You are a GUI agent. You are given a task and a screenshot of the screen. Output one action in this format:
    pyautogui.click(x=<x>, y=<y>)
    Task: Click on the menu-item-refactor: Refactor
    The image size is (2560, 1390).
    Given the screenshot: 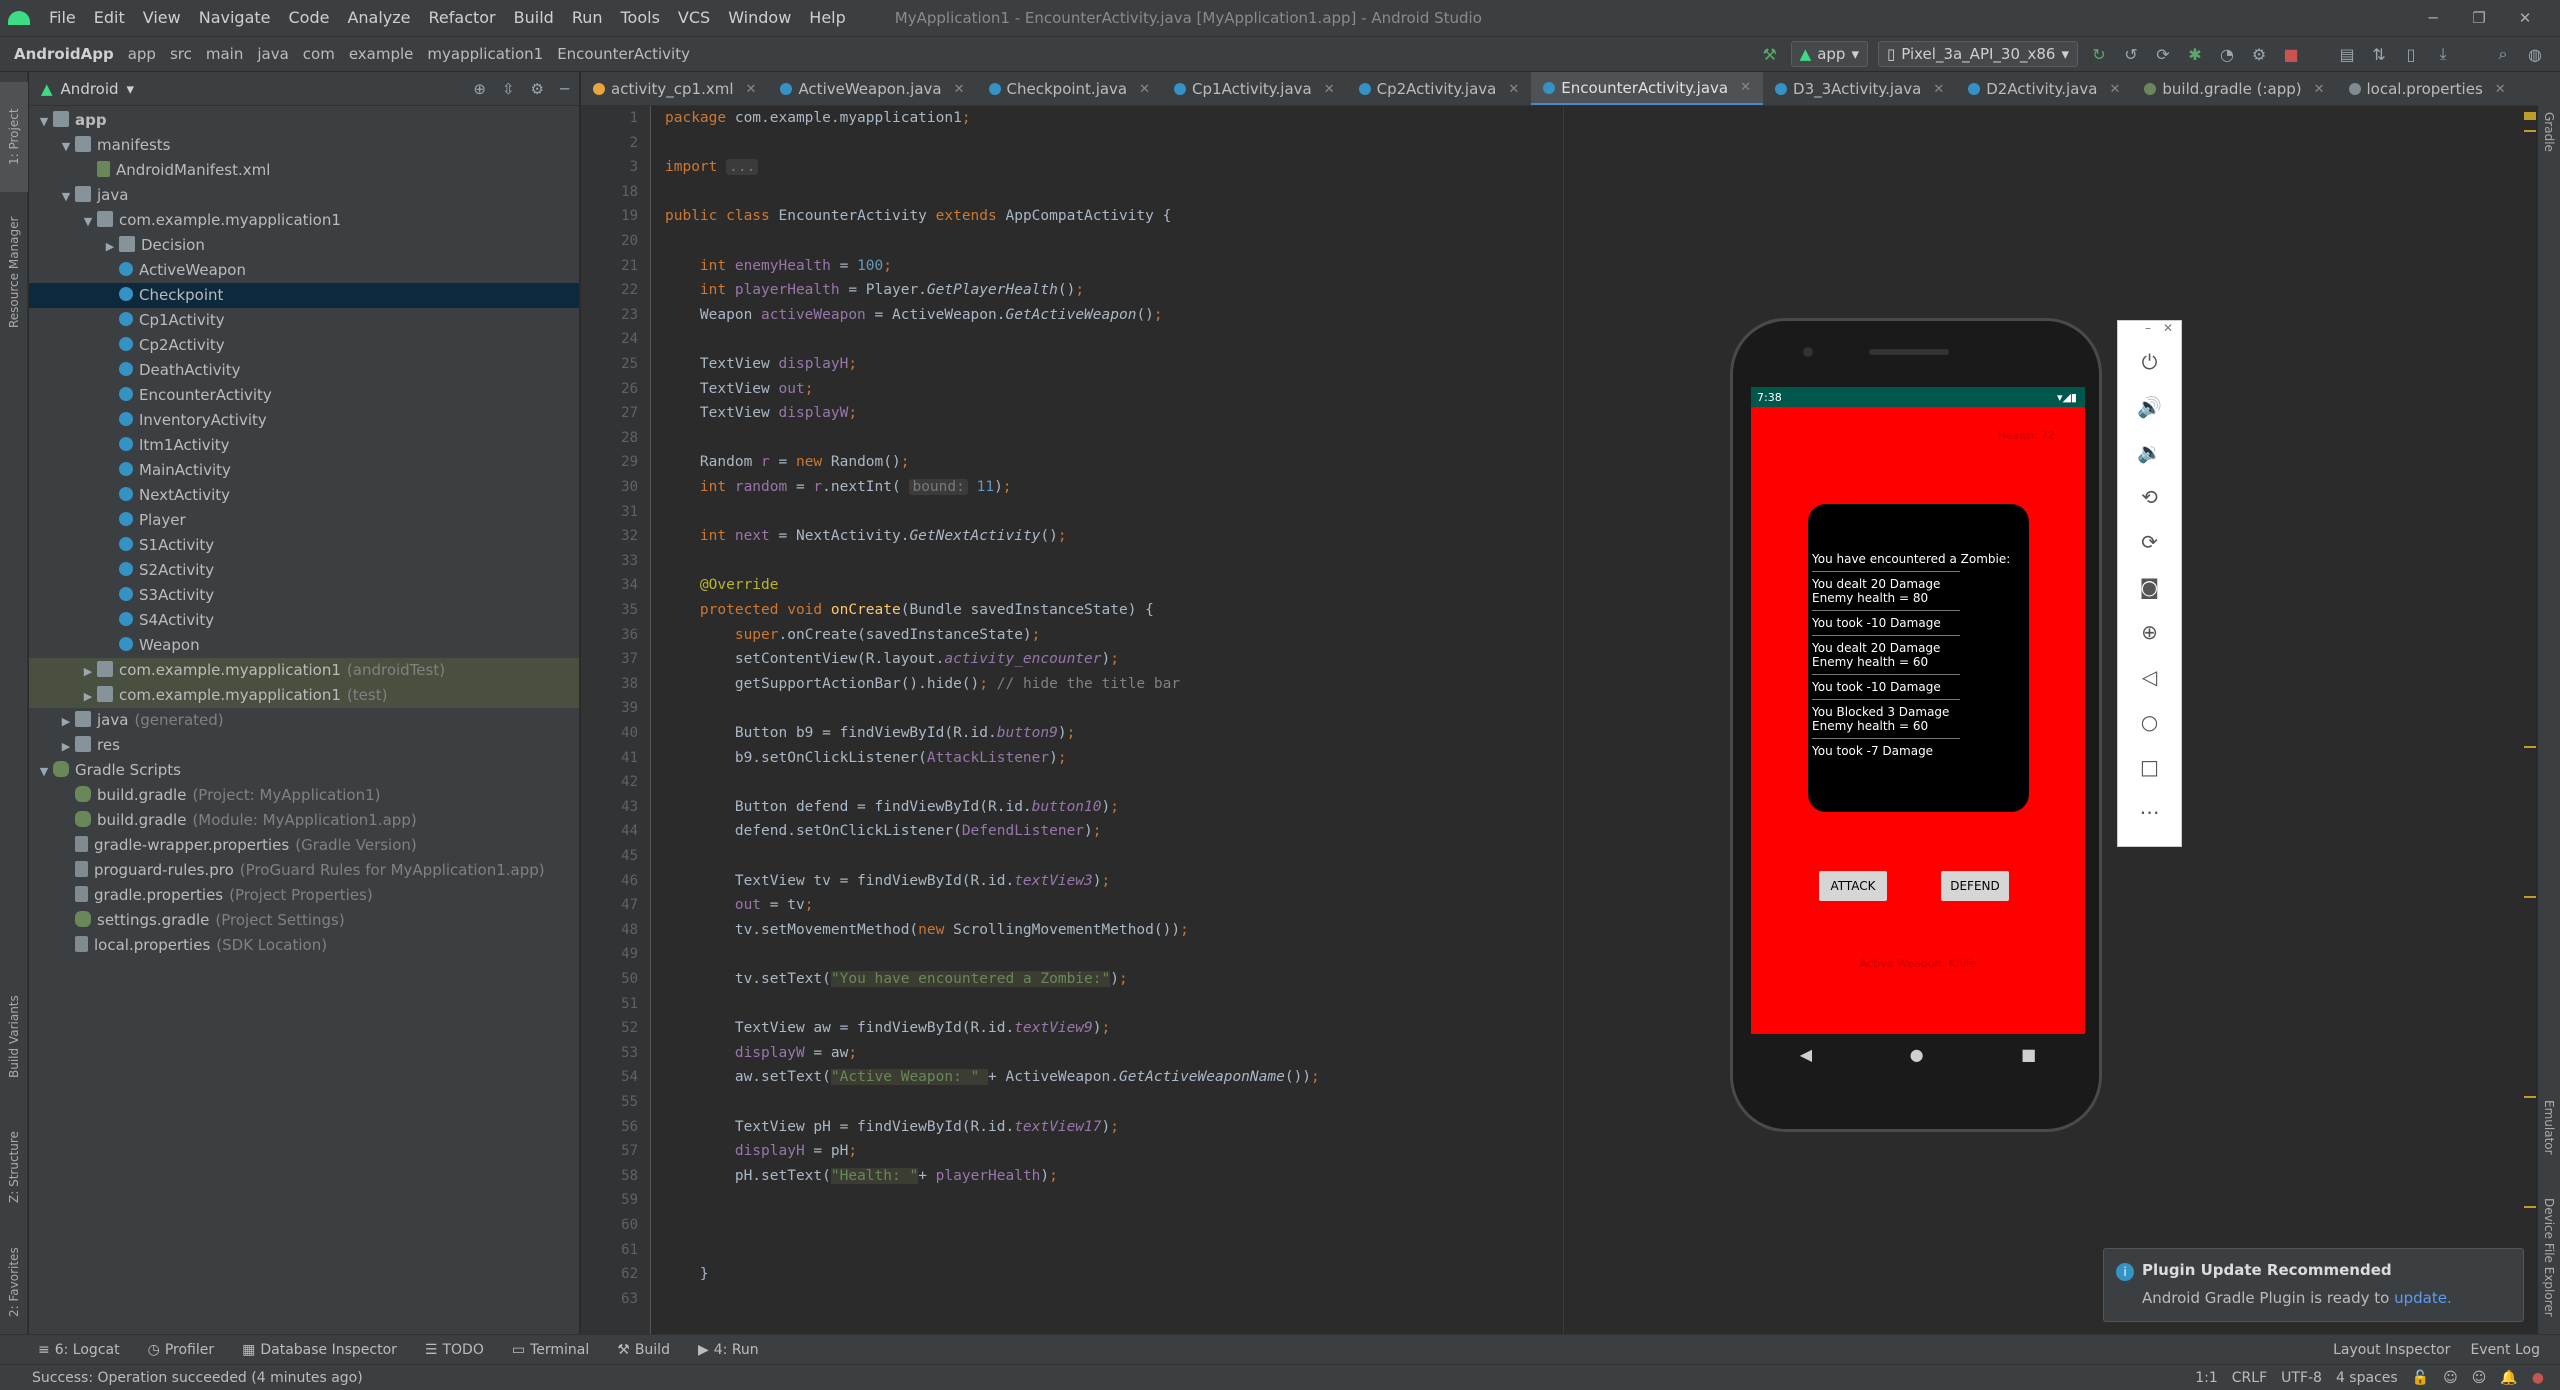 What is the action you would take?
    pyautogui.click(x=462, y=18)
    